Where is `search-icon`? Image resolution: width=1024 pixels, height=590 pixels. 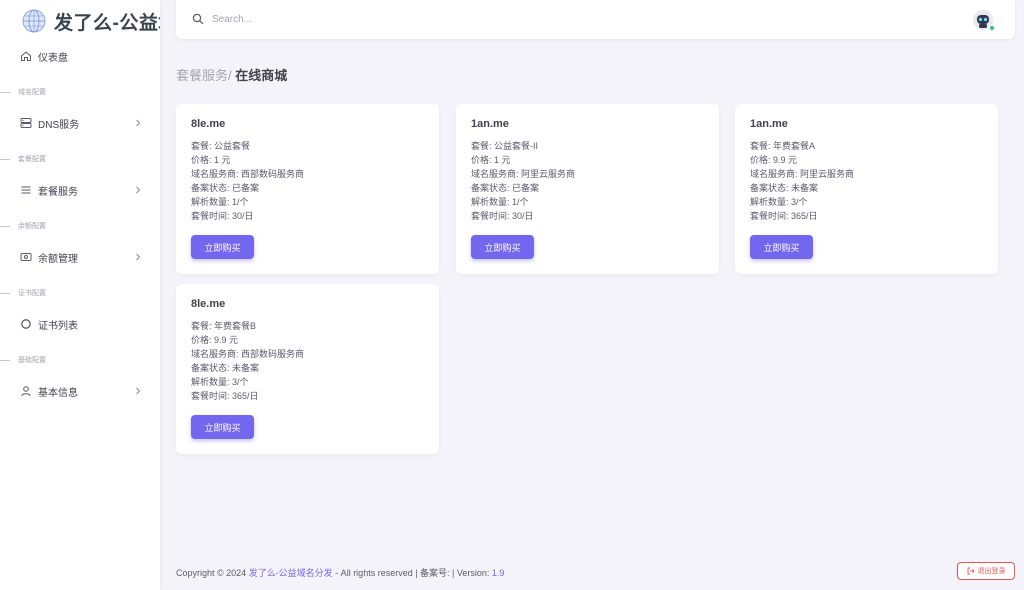
search-icon is located at coordinates (198, 19).